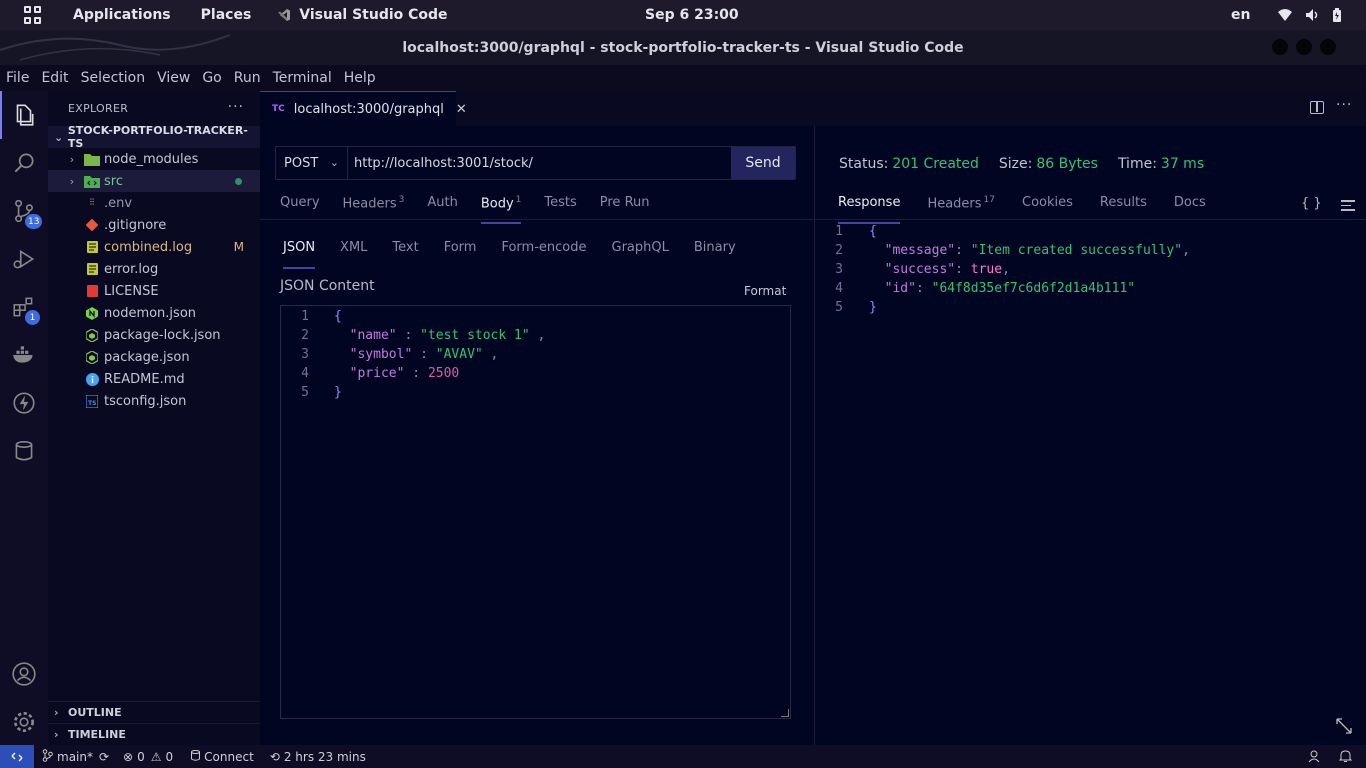 The image size is (1366, 768). What do you see at coordinates (154, 379) in the screenshot?
I see `tree-item-readme: README.md` at bounding box center [154, 379].